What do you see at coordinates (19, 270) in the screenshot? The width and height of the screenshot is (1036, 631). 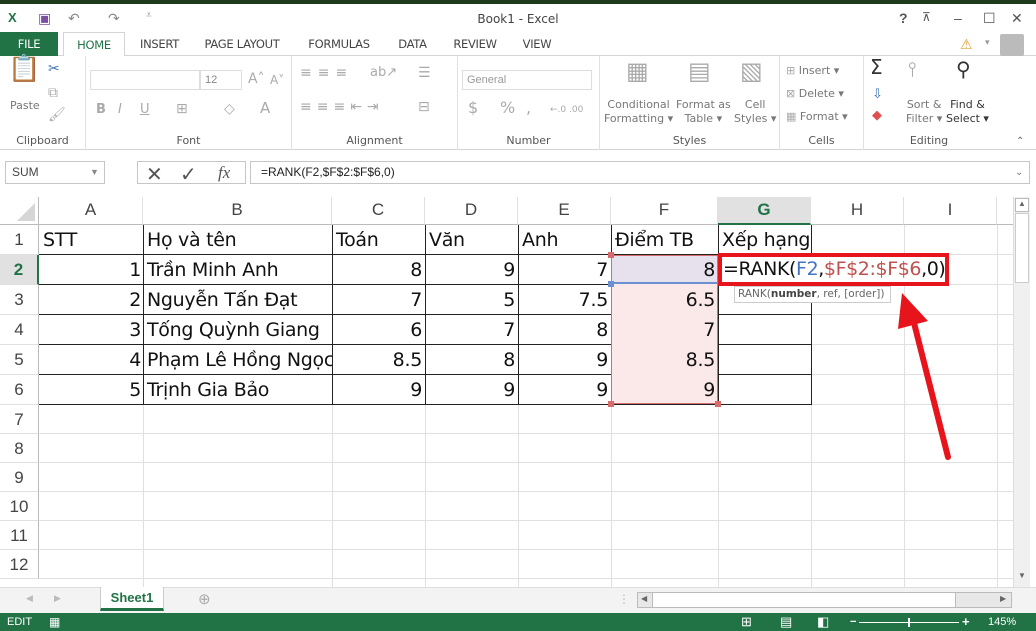 I see `row-header-2: 2` at bounding box center [19, 270].